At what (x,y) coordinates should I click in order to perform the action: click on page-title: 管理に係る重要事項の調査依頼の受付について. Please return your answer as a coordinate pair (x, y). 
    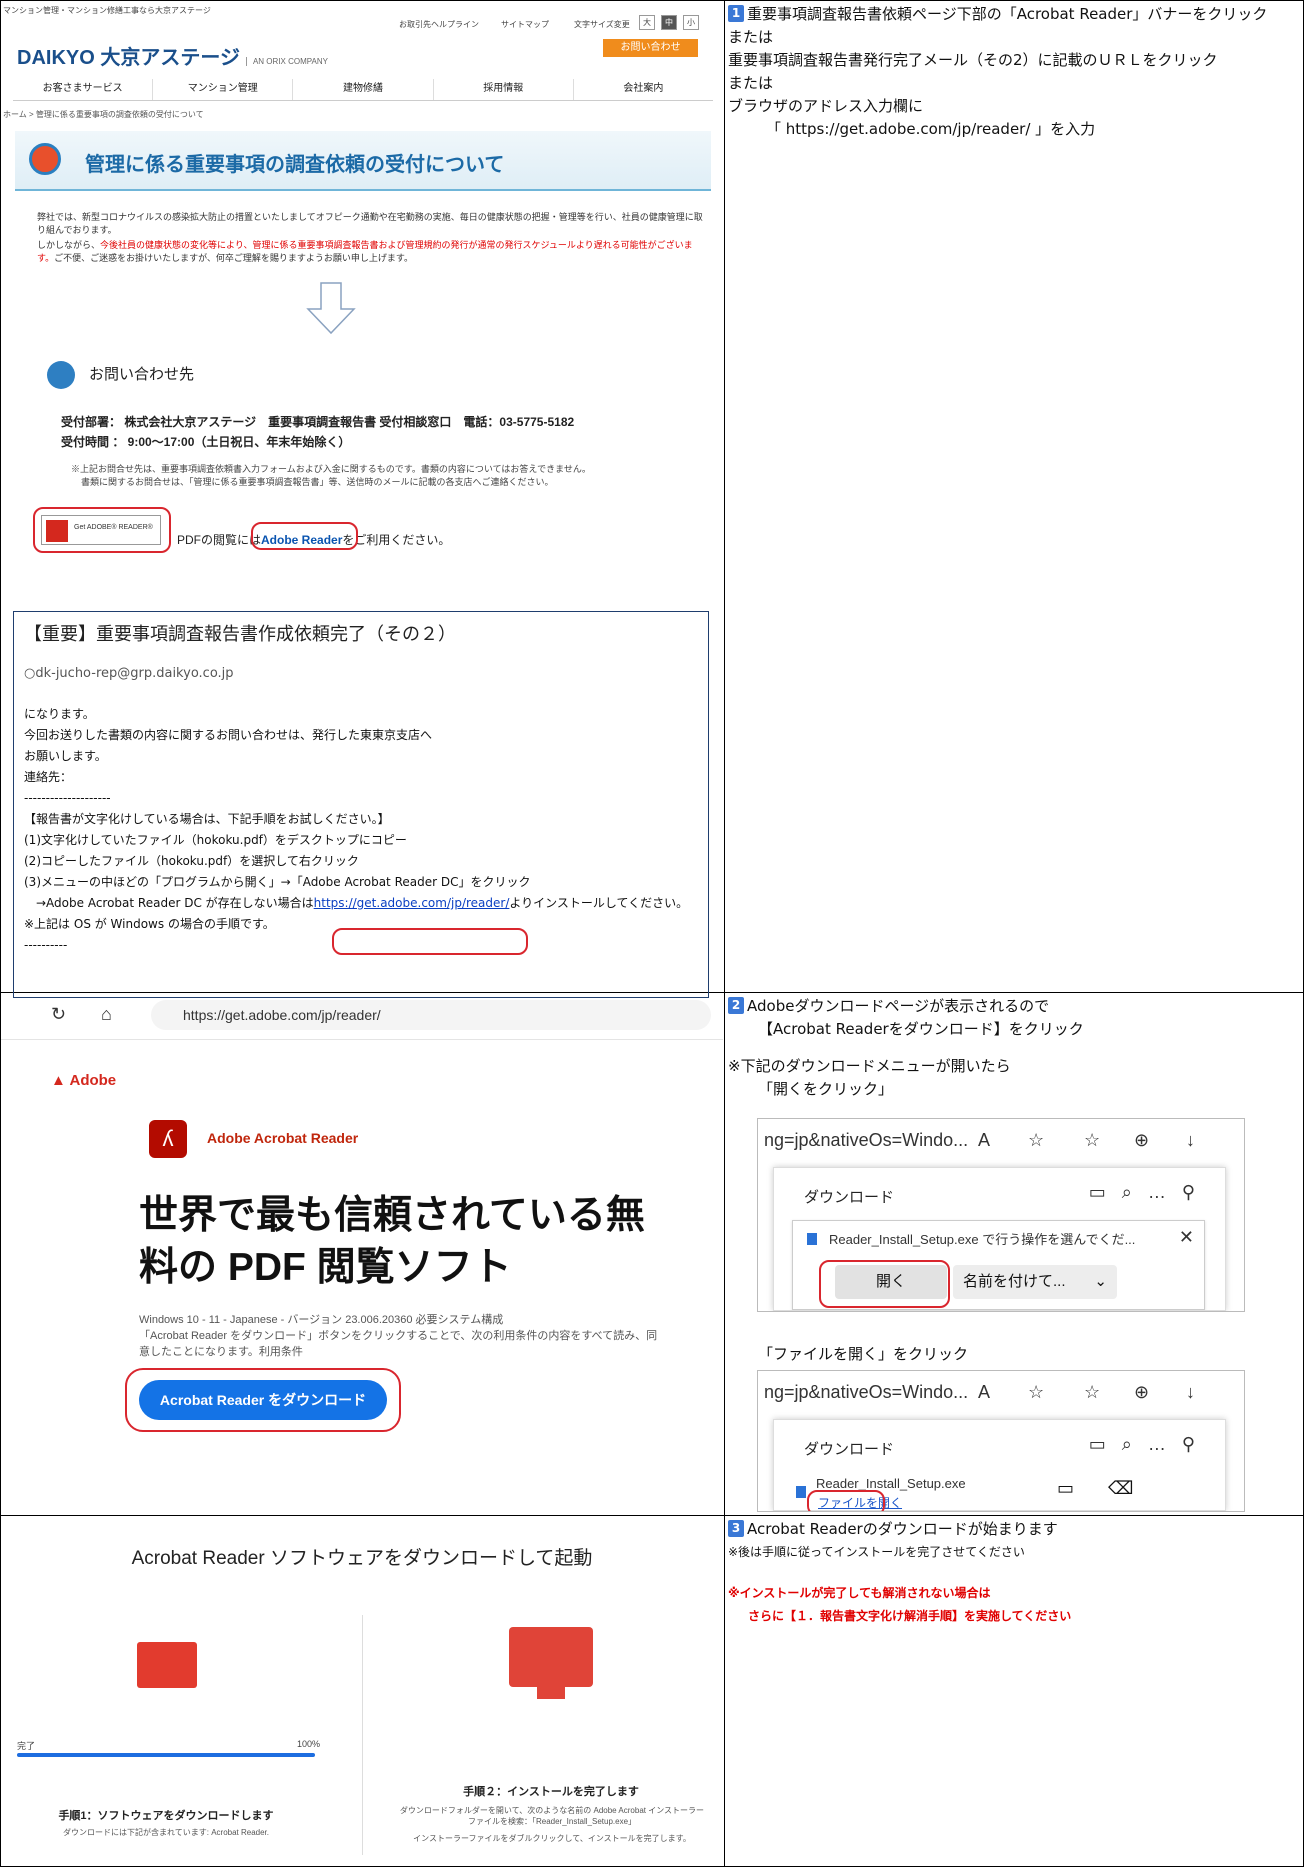
    Looking at the image, I should click on (295, 165).